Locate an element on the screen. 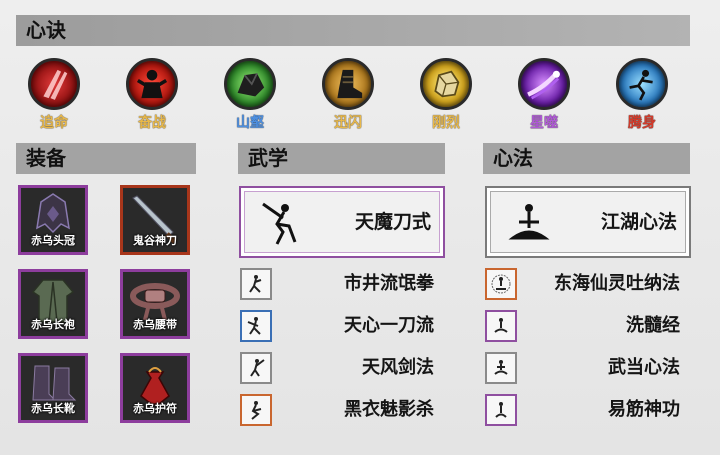 This screenshot has width=720, height=455. inner-art-section-title: 心法 is located at coordinates (586, 158).